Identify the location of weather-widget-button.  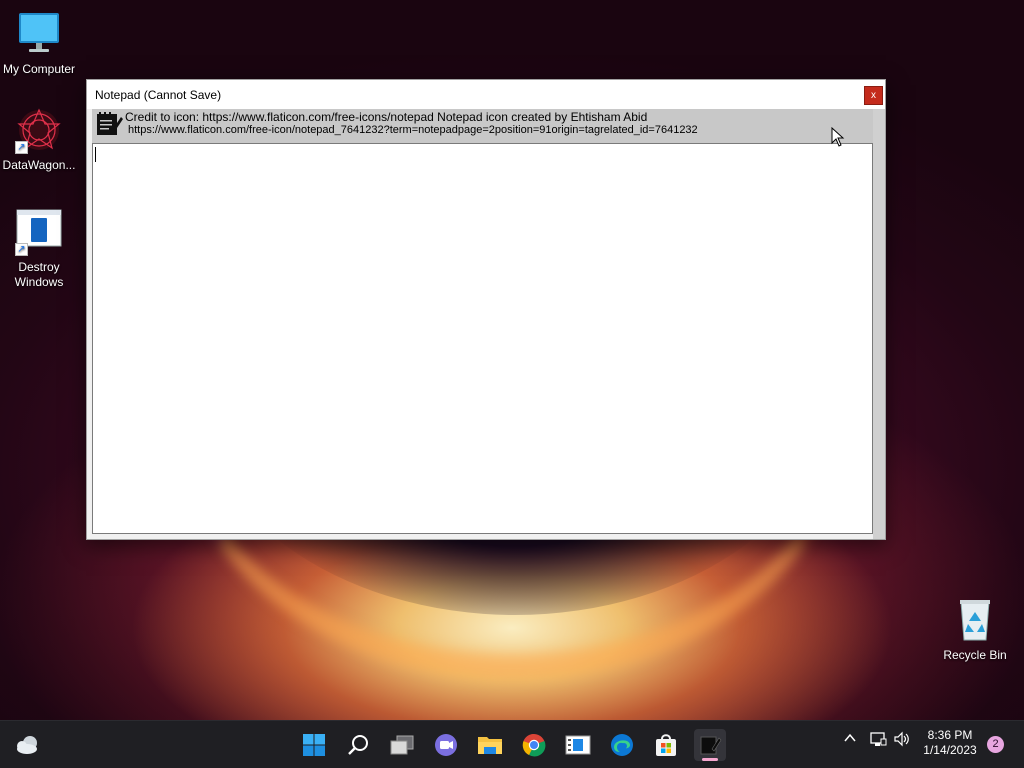
(28, 745).